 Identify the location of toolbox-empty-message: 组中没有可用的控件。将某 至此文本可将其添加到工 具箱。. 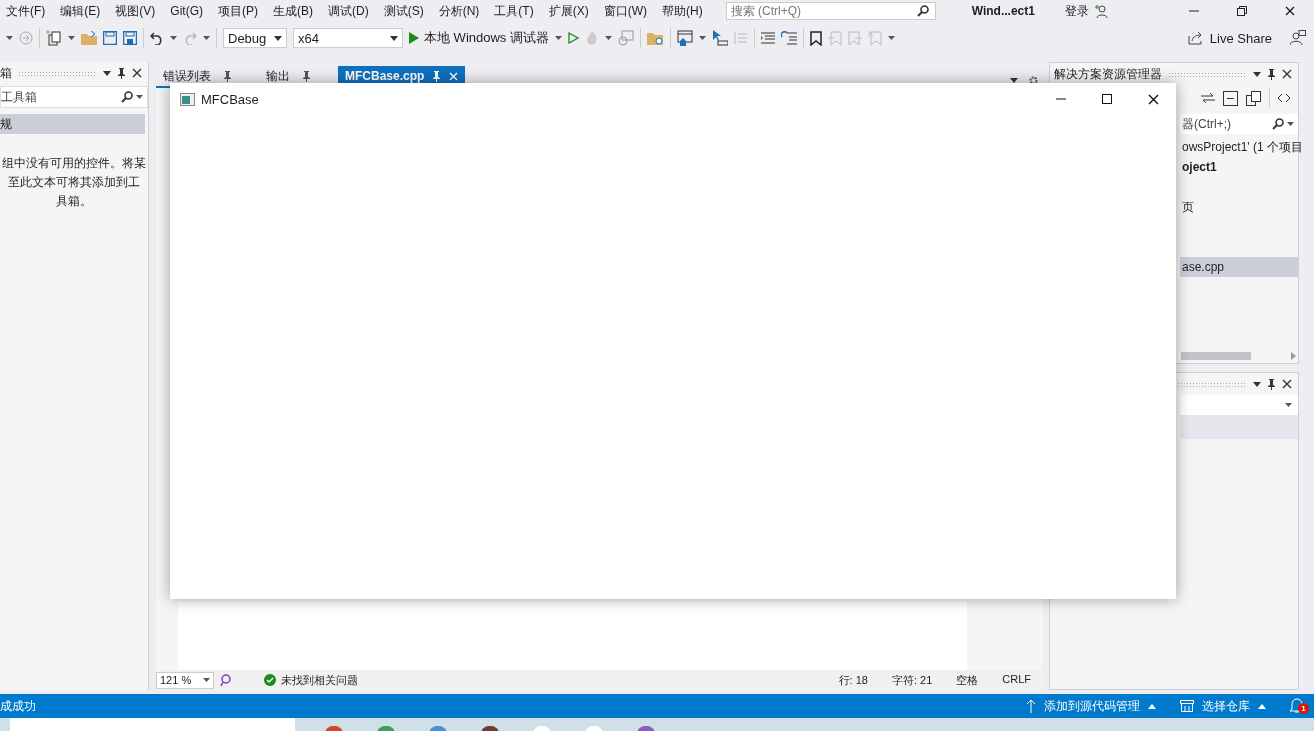
(74, 182).